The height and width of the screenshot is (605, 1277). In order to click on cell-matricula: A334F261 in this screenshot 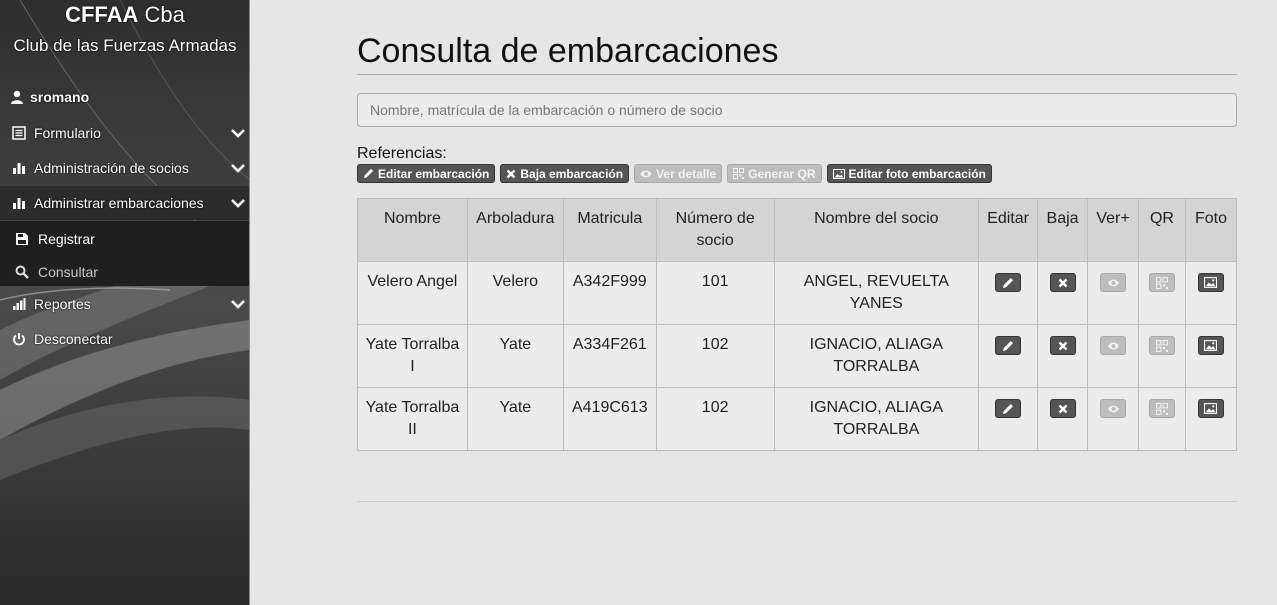, I will do `click(609, 356)`.